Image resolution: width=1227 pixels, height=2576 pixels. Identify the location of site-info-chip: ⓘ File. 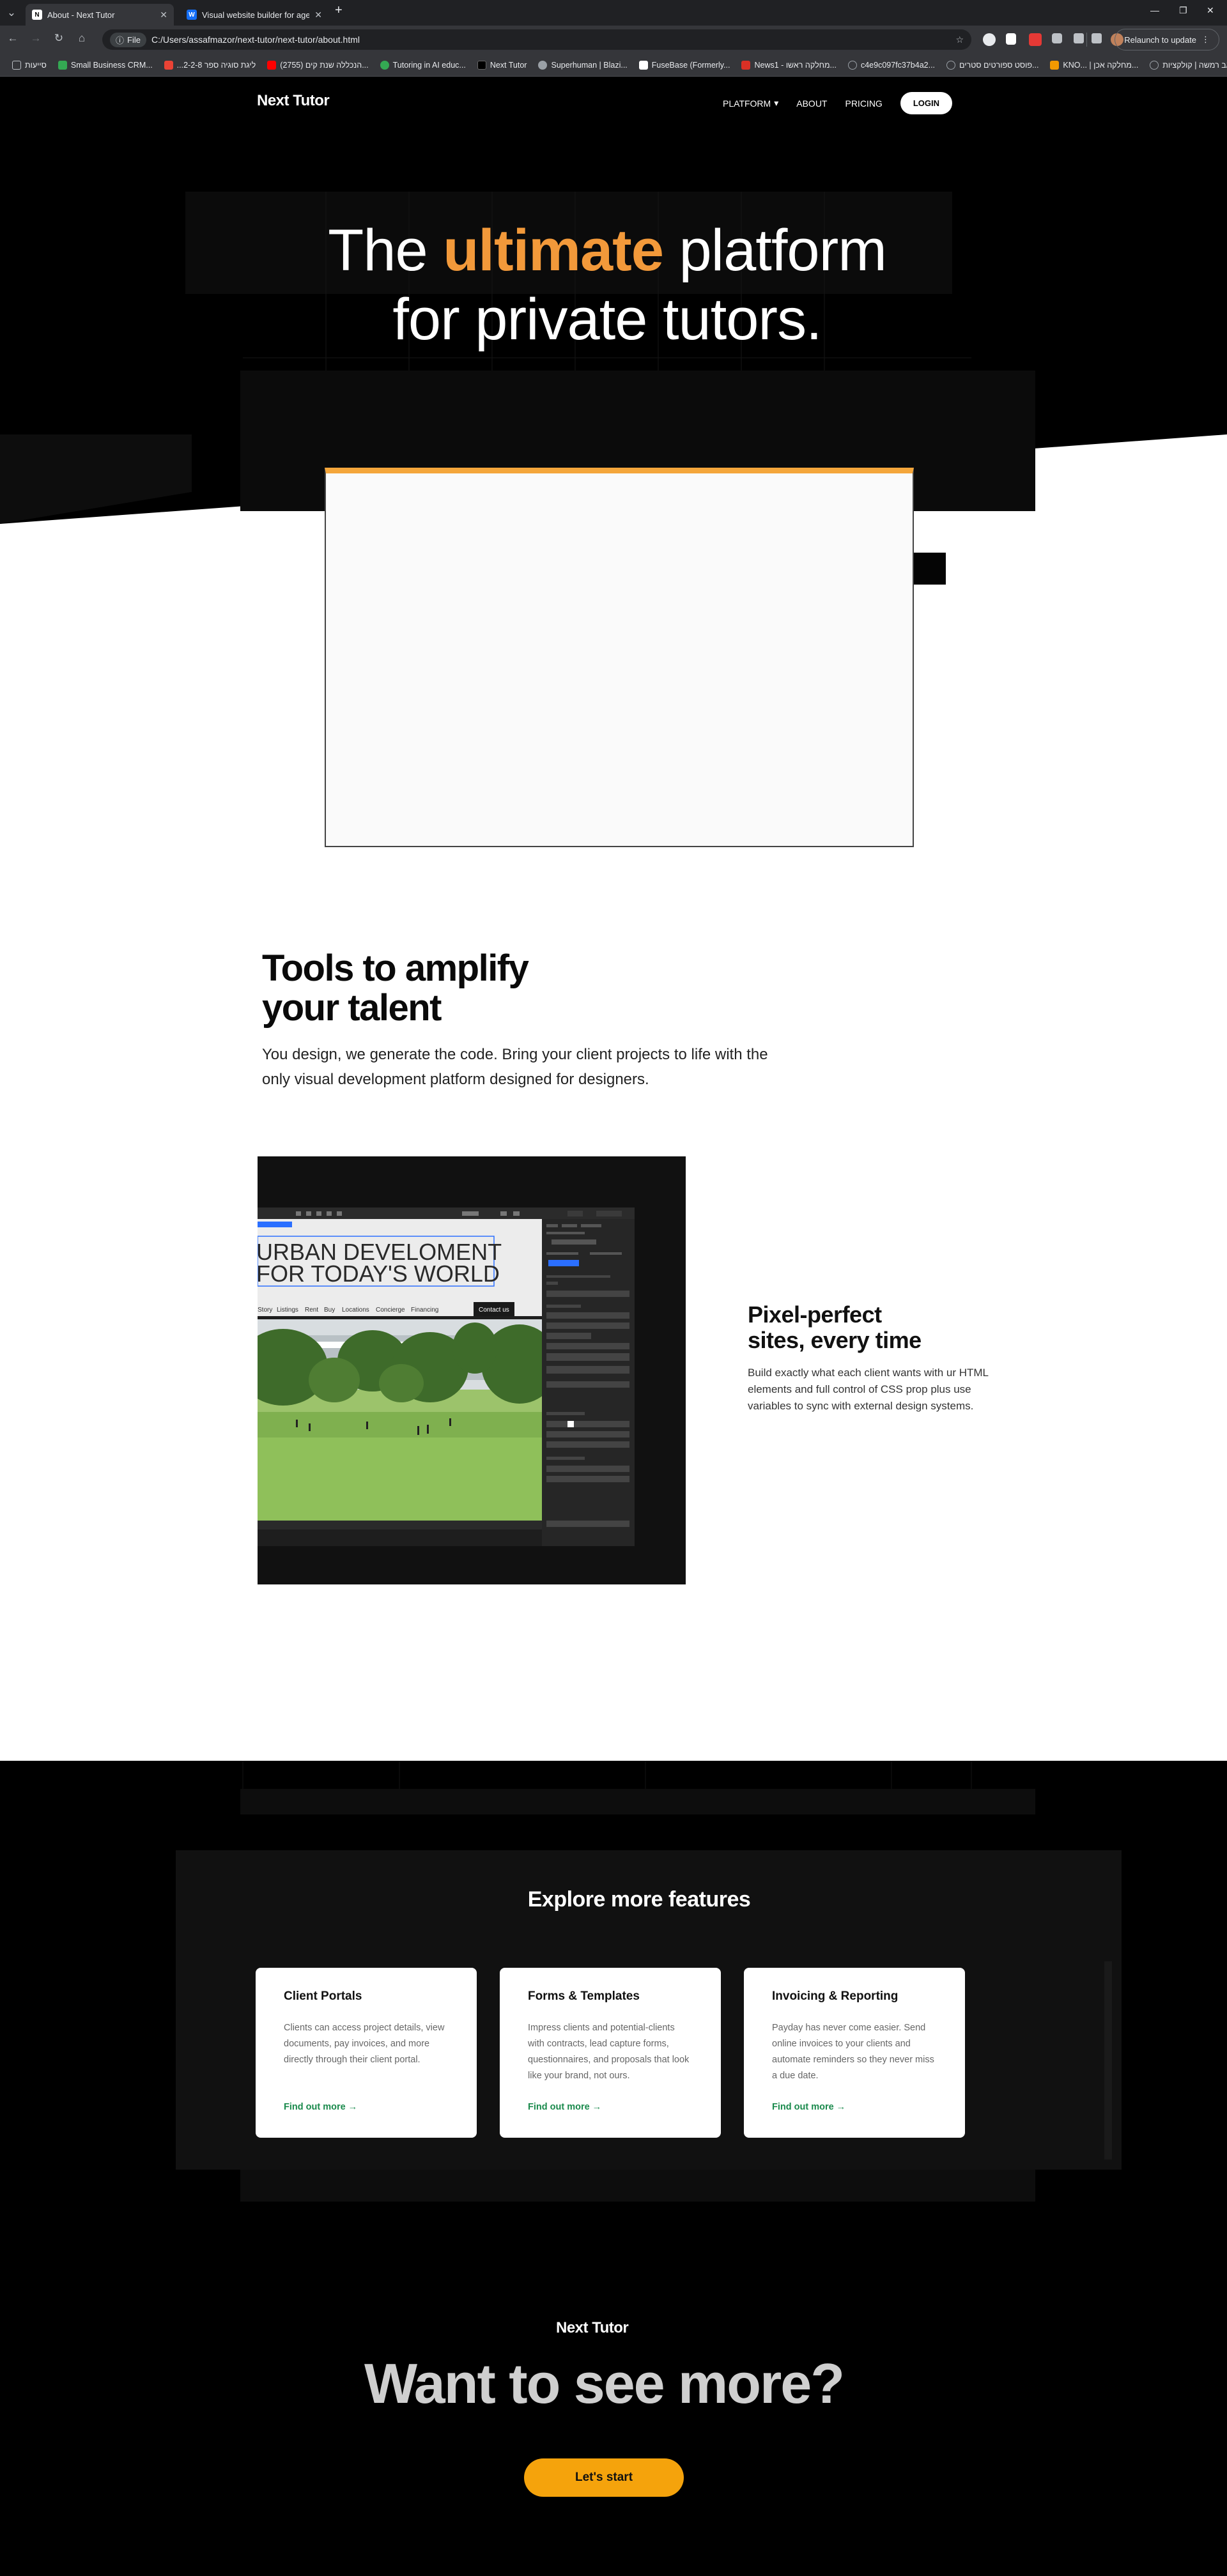
(128, 39).